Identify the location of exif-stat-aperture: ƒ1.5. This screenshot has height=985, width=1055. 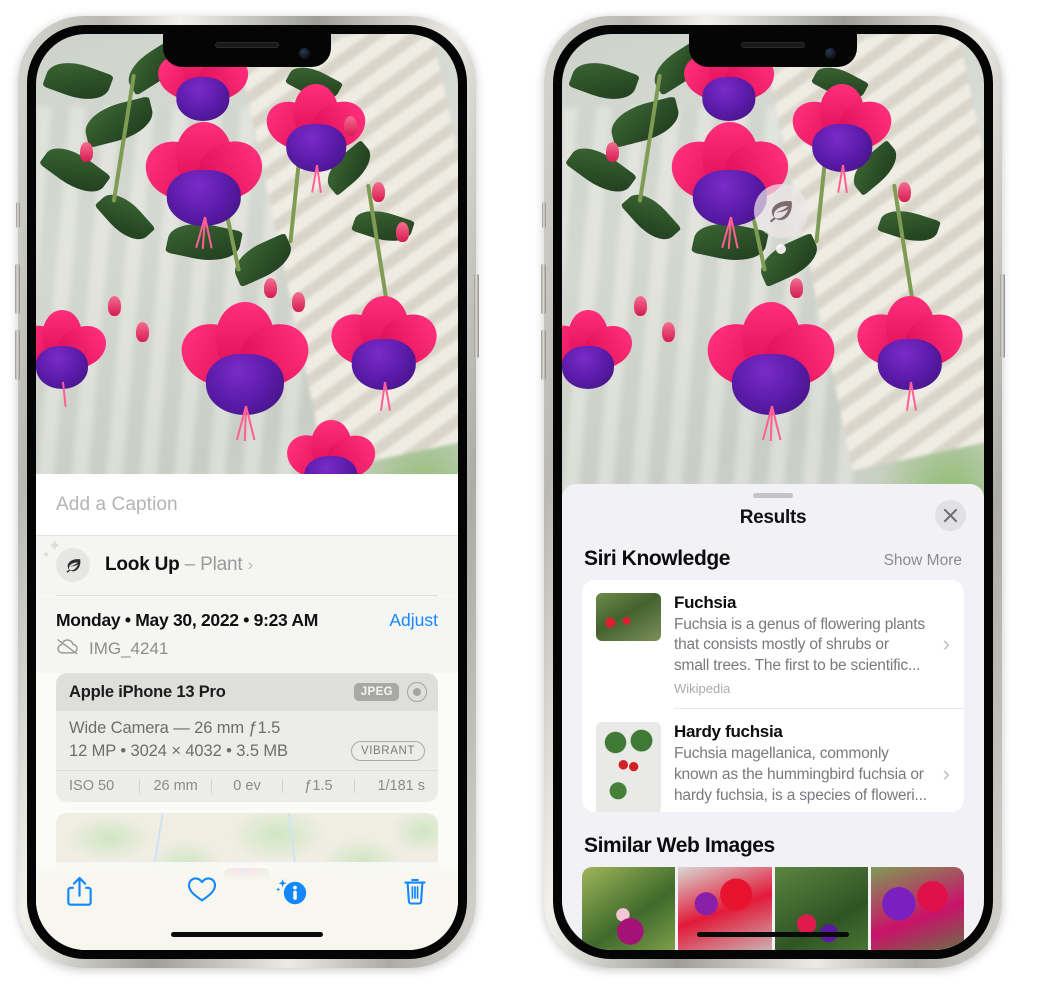
(318, 786).